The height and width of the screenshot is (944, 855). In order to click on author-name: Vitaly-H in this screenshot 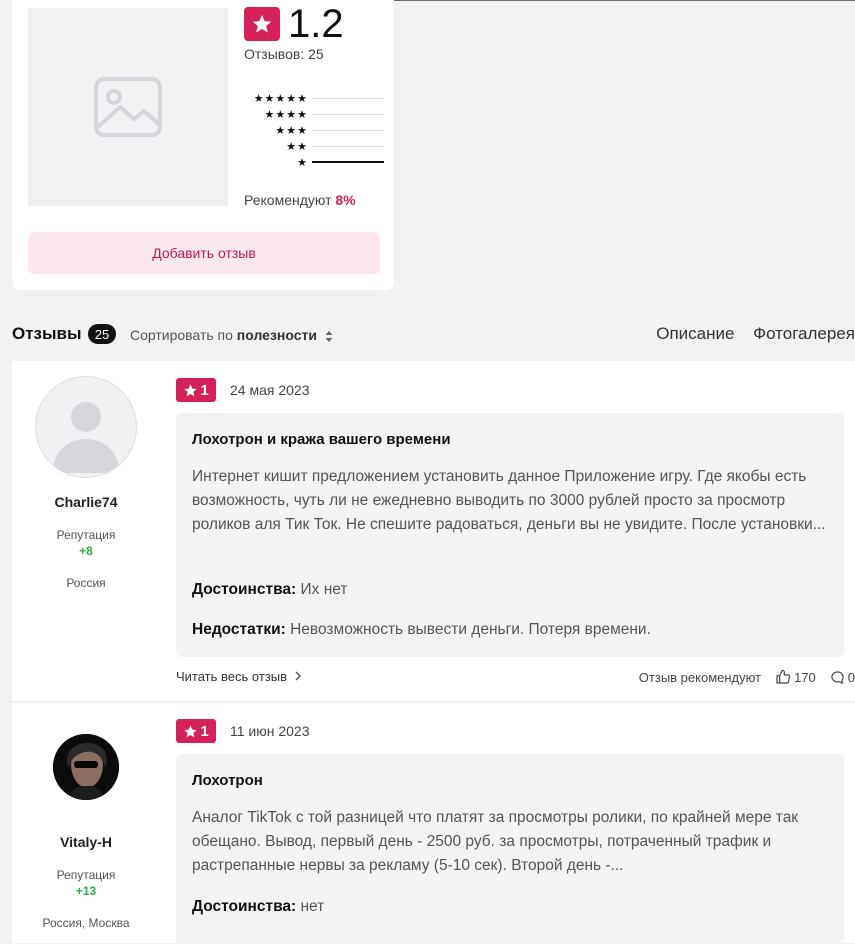, I will do `click(86, 842)`.